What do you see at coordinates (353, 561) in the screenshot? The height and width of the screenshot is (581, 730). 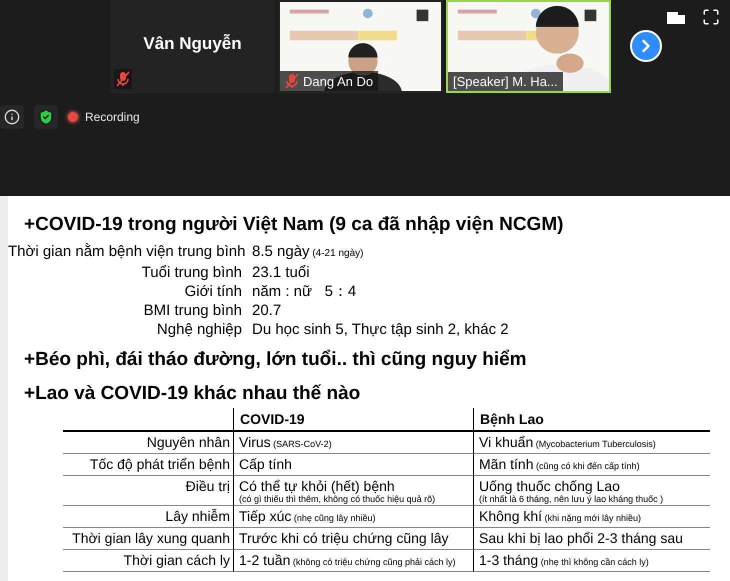 I see `table-cell: 1-2 tuần (không có triệu chứng cũng phải cách ly)` at bounding box center [353, 561].